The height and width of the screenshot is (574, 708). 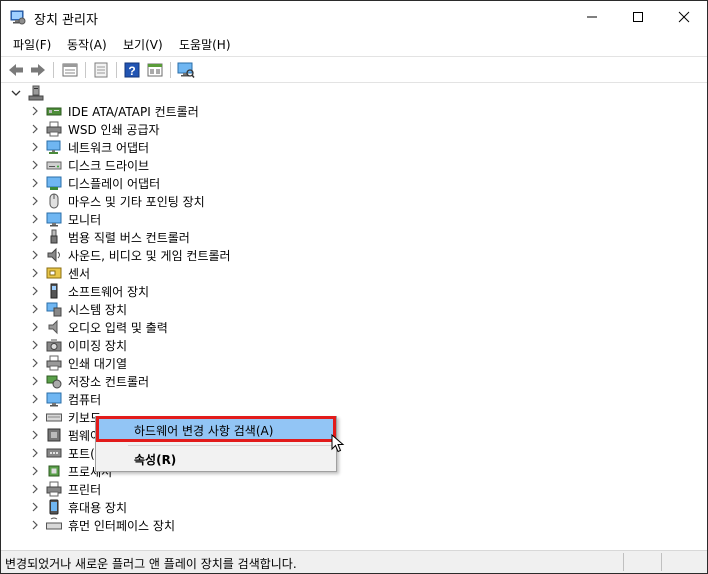 I want to click on disk-drive-icon, so click(x=54, y=165).